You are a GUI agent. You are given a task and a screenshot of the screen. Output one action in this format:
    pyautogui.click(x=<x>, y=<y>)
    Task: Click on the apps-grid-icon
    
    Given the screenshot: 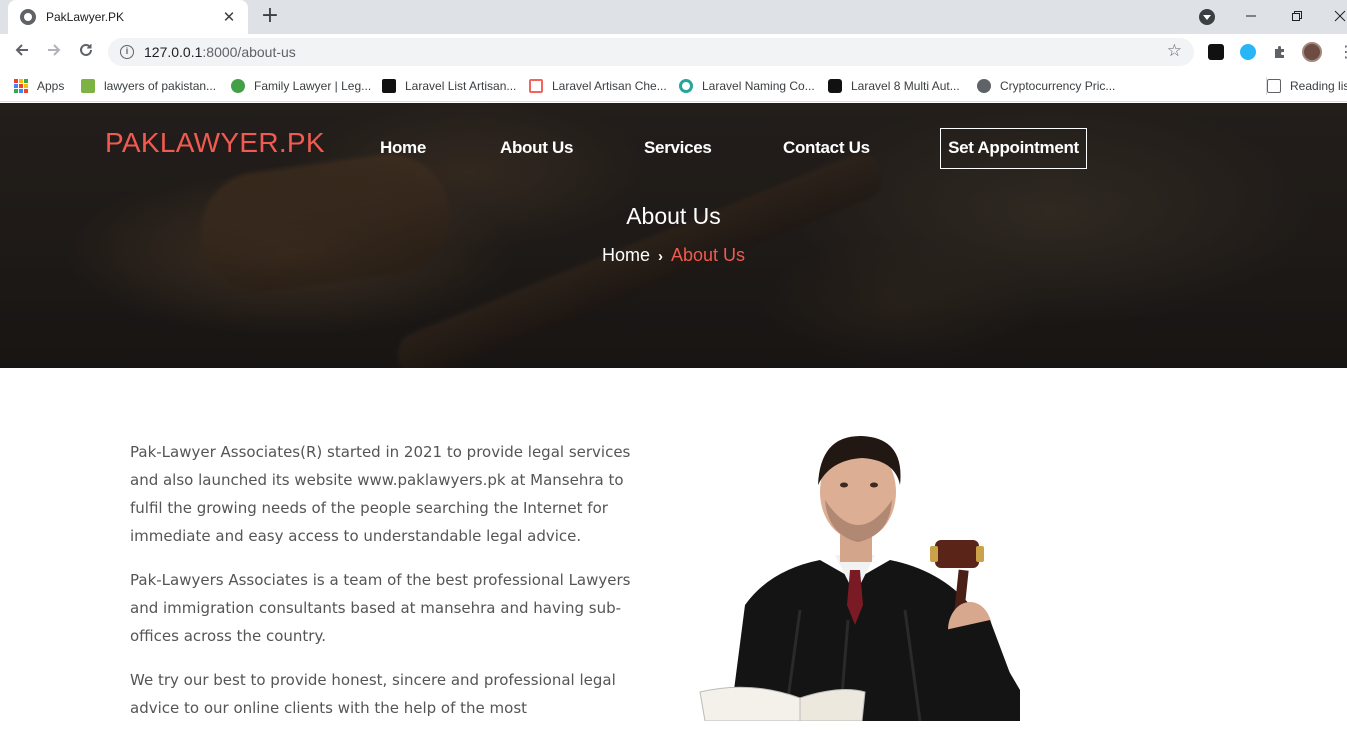 What is the action you would take?
    pyautogui.click(x=21, y=86)
    